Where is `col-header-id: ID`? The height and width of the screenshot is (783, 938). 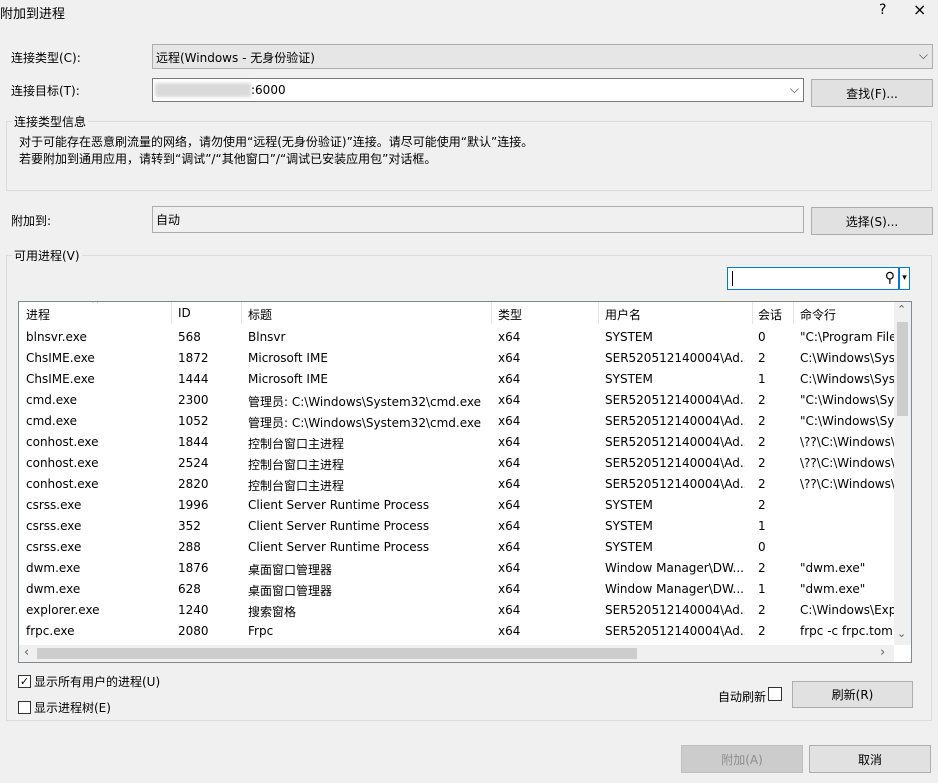 col-header-id: ID is located at coordinates (184, 313).